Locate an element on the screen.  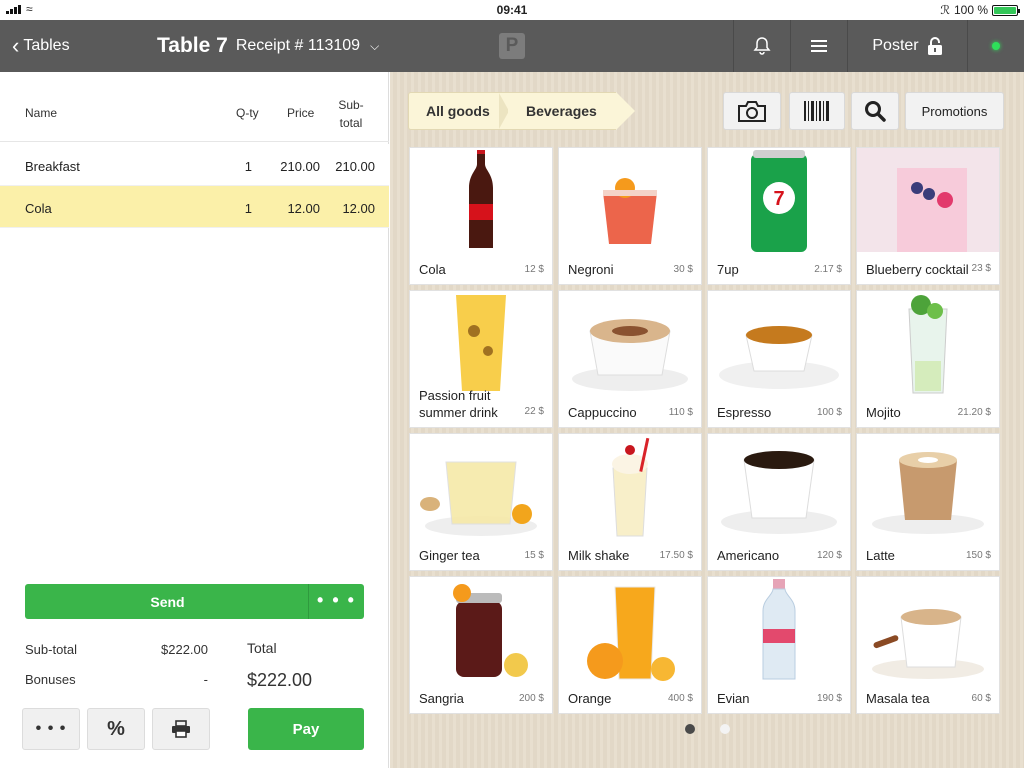
product-price: 200 $ is located at coordinates (531, 698).